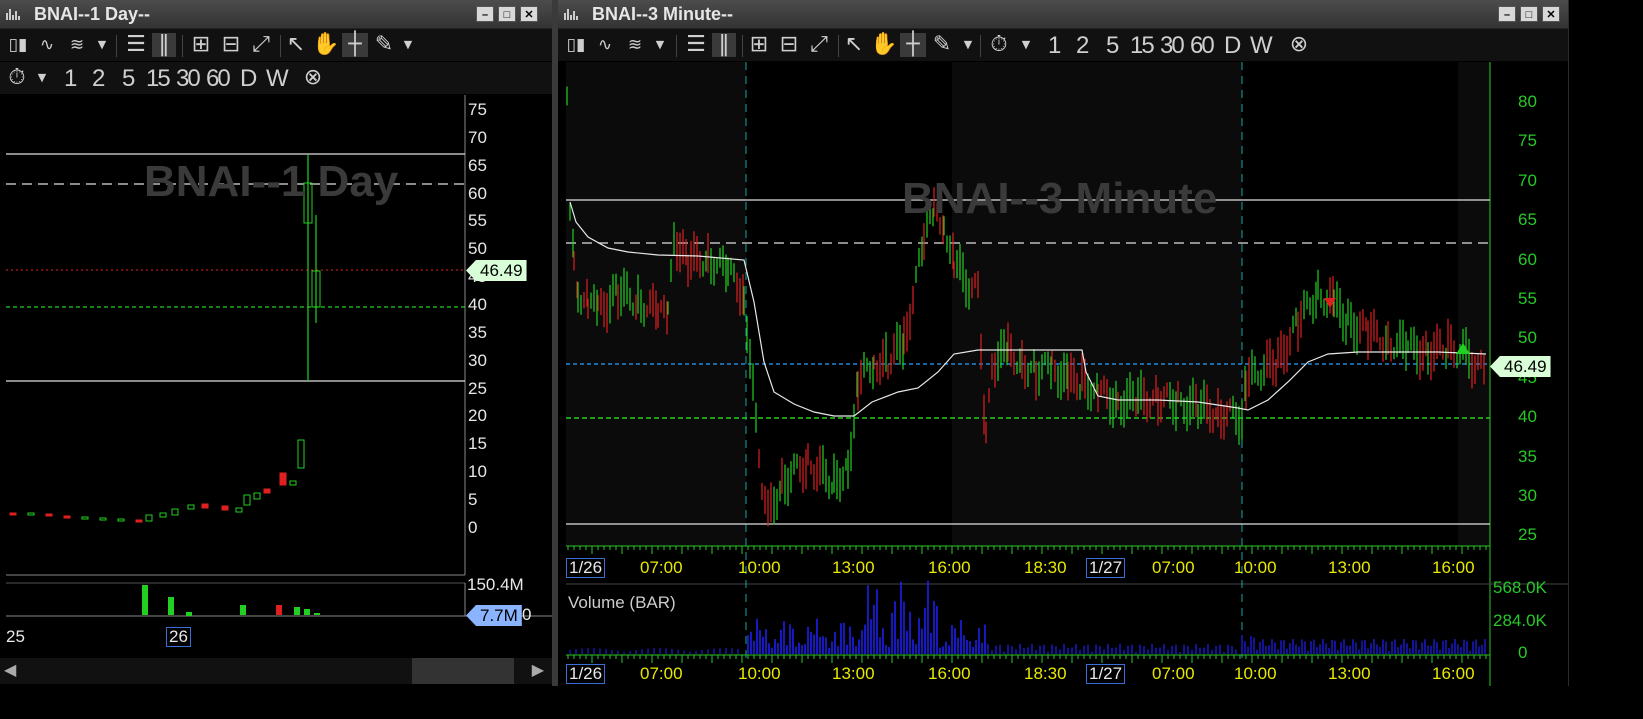  I want to click on last-price-tag: 46.49, so click(496, 270).